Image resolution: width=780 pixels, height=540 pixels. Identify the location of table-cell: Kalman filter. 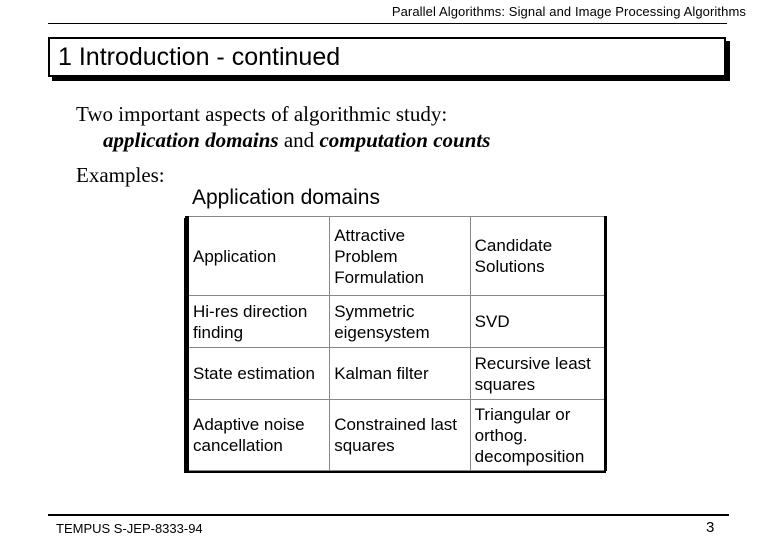
(400, 373).